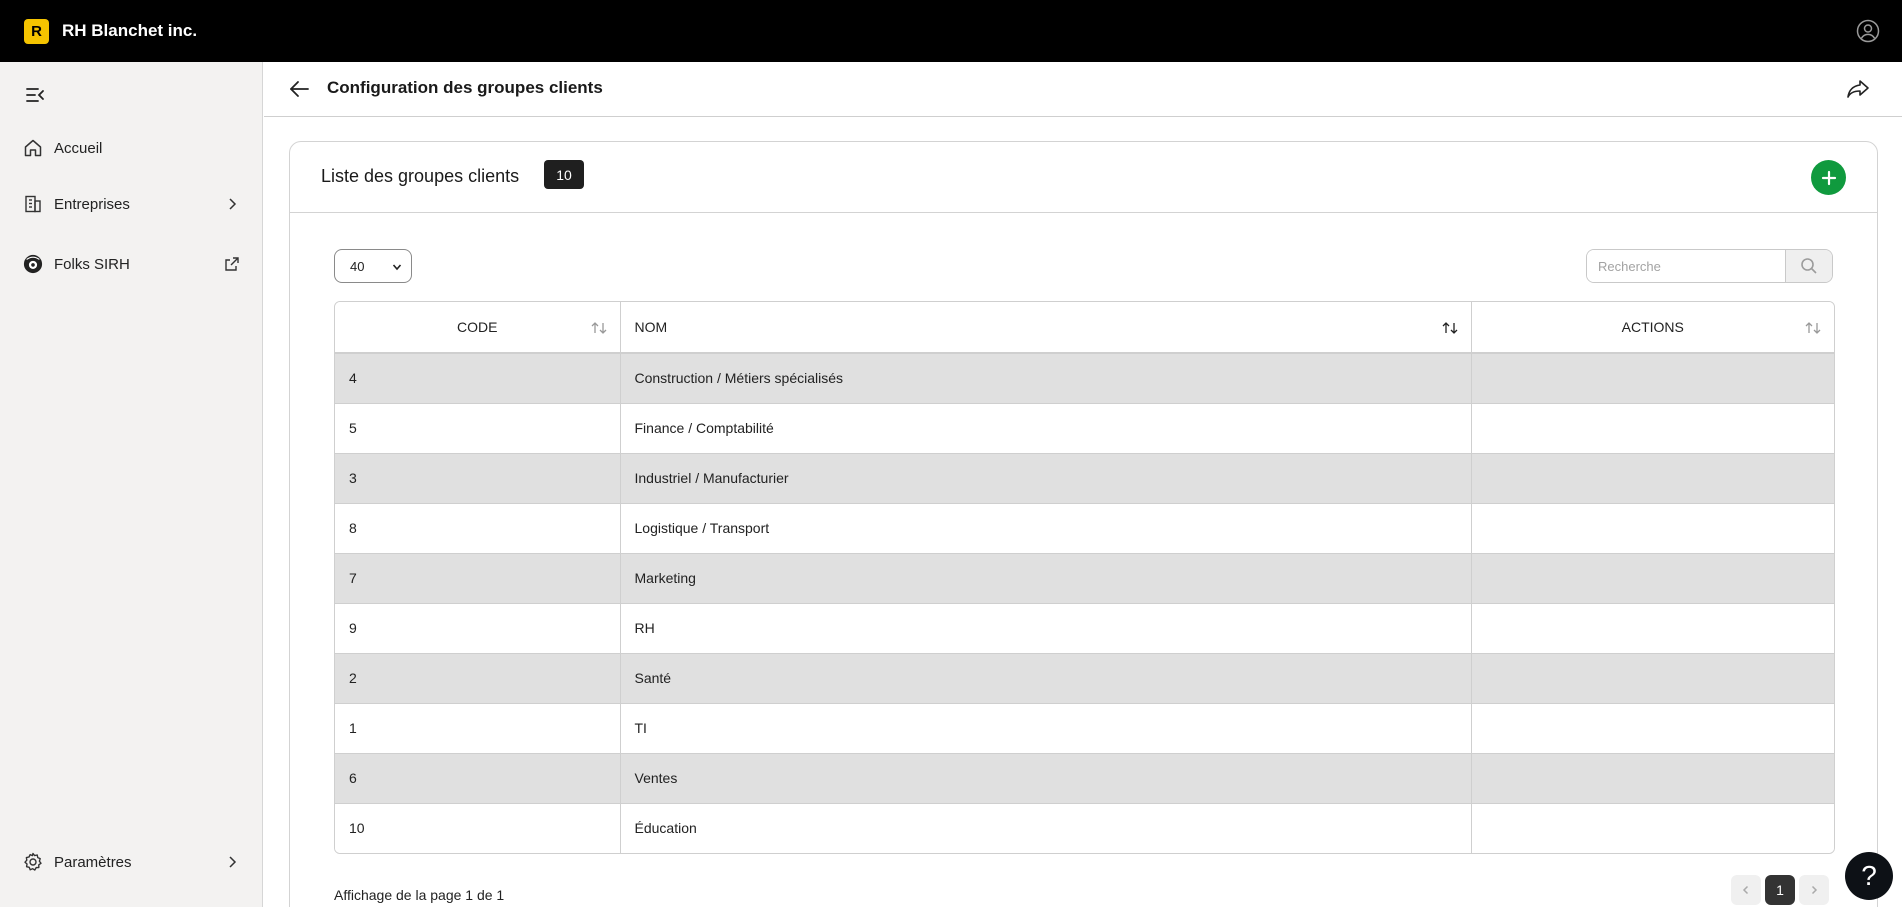 The height and width of the screenshot is (907, 1902). What do you see at coordinates (465, 87) in the screenshot?
I see `page-title: Configuration des groupes clients` at bounding box center [465, 87].